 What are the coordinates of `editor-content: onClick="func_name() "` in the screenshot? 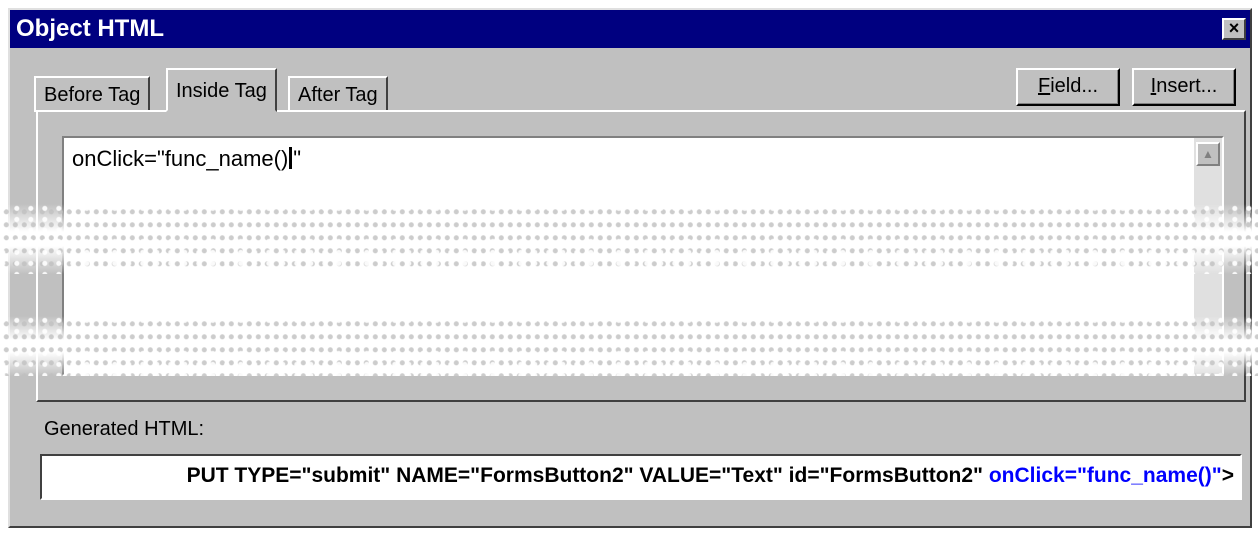 It's located at (186, 159).